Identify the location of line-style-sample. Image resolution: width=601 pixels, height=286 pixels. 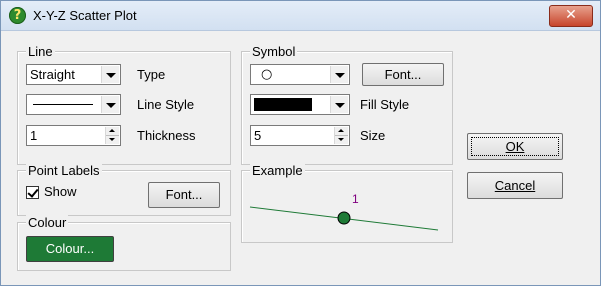
(63, 104).